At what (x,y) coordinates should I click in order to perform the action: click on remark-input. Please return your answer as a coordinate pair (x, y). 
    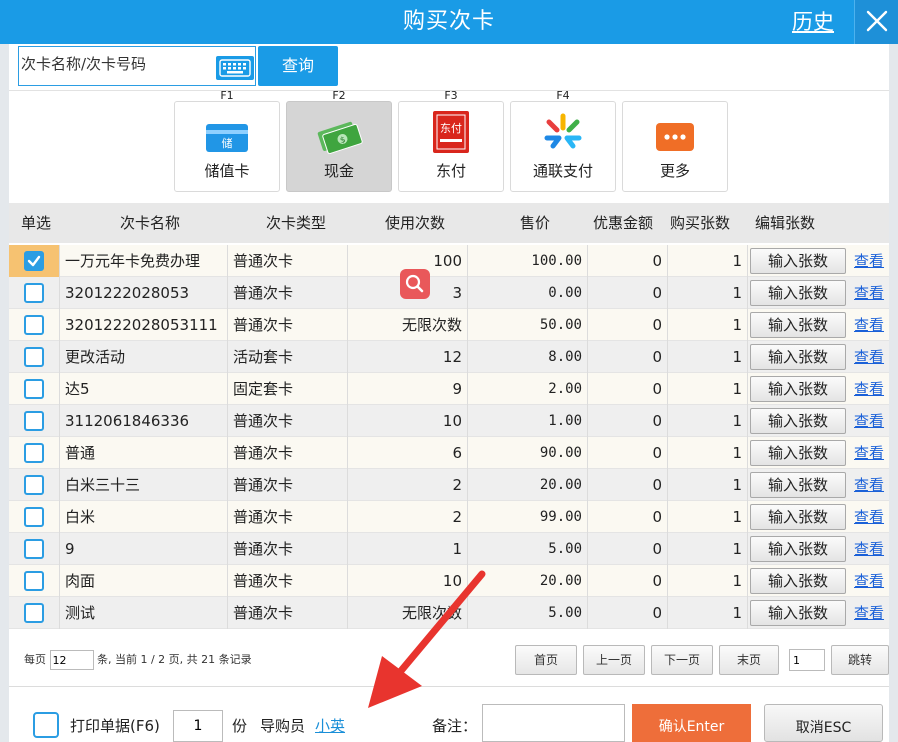
    Looking at the image, I should click on (553, 723).